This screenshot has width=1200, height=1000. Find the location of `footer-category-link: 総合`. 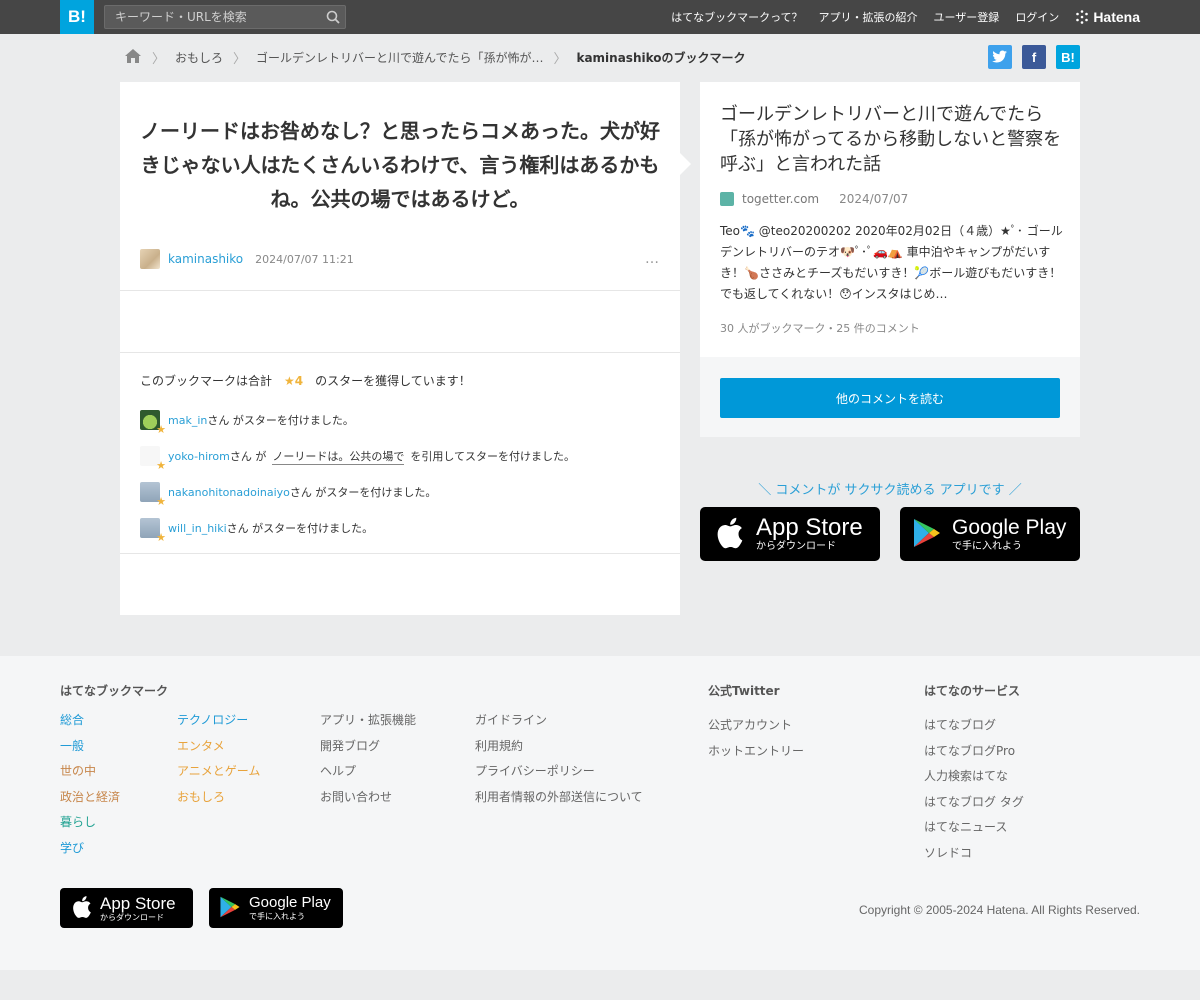

footer-category-link: 総合 is located at coordinates (90, 721).